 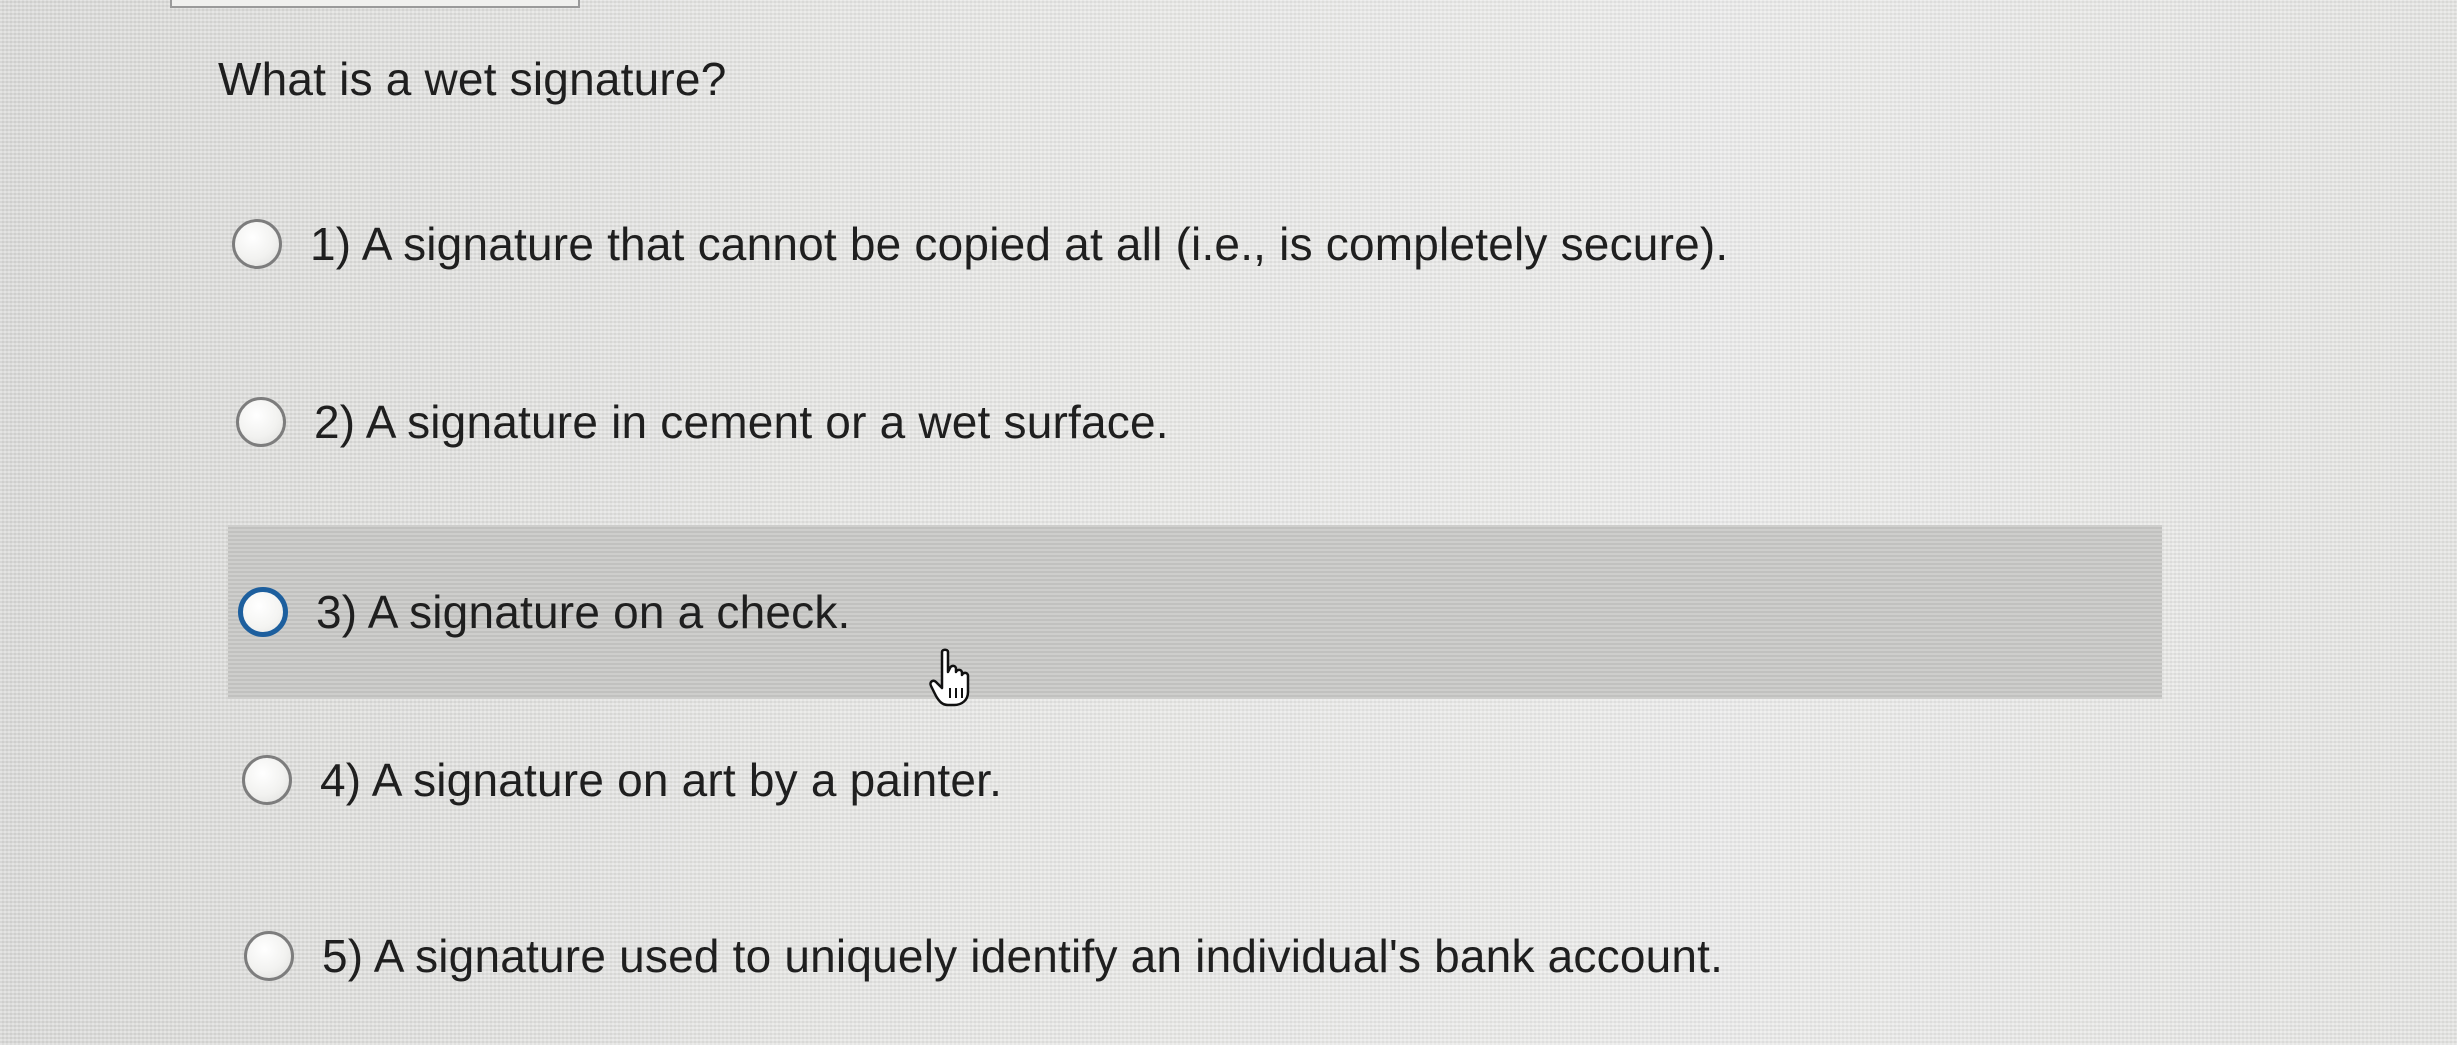 What do you see at coordinates (953, 678) in the screenshot?
I see `hand-pointer-icon` at bounding box center [953, 678].